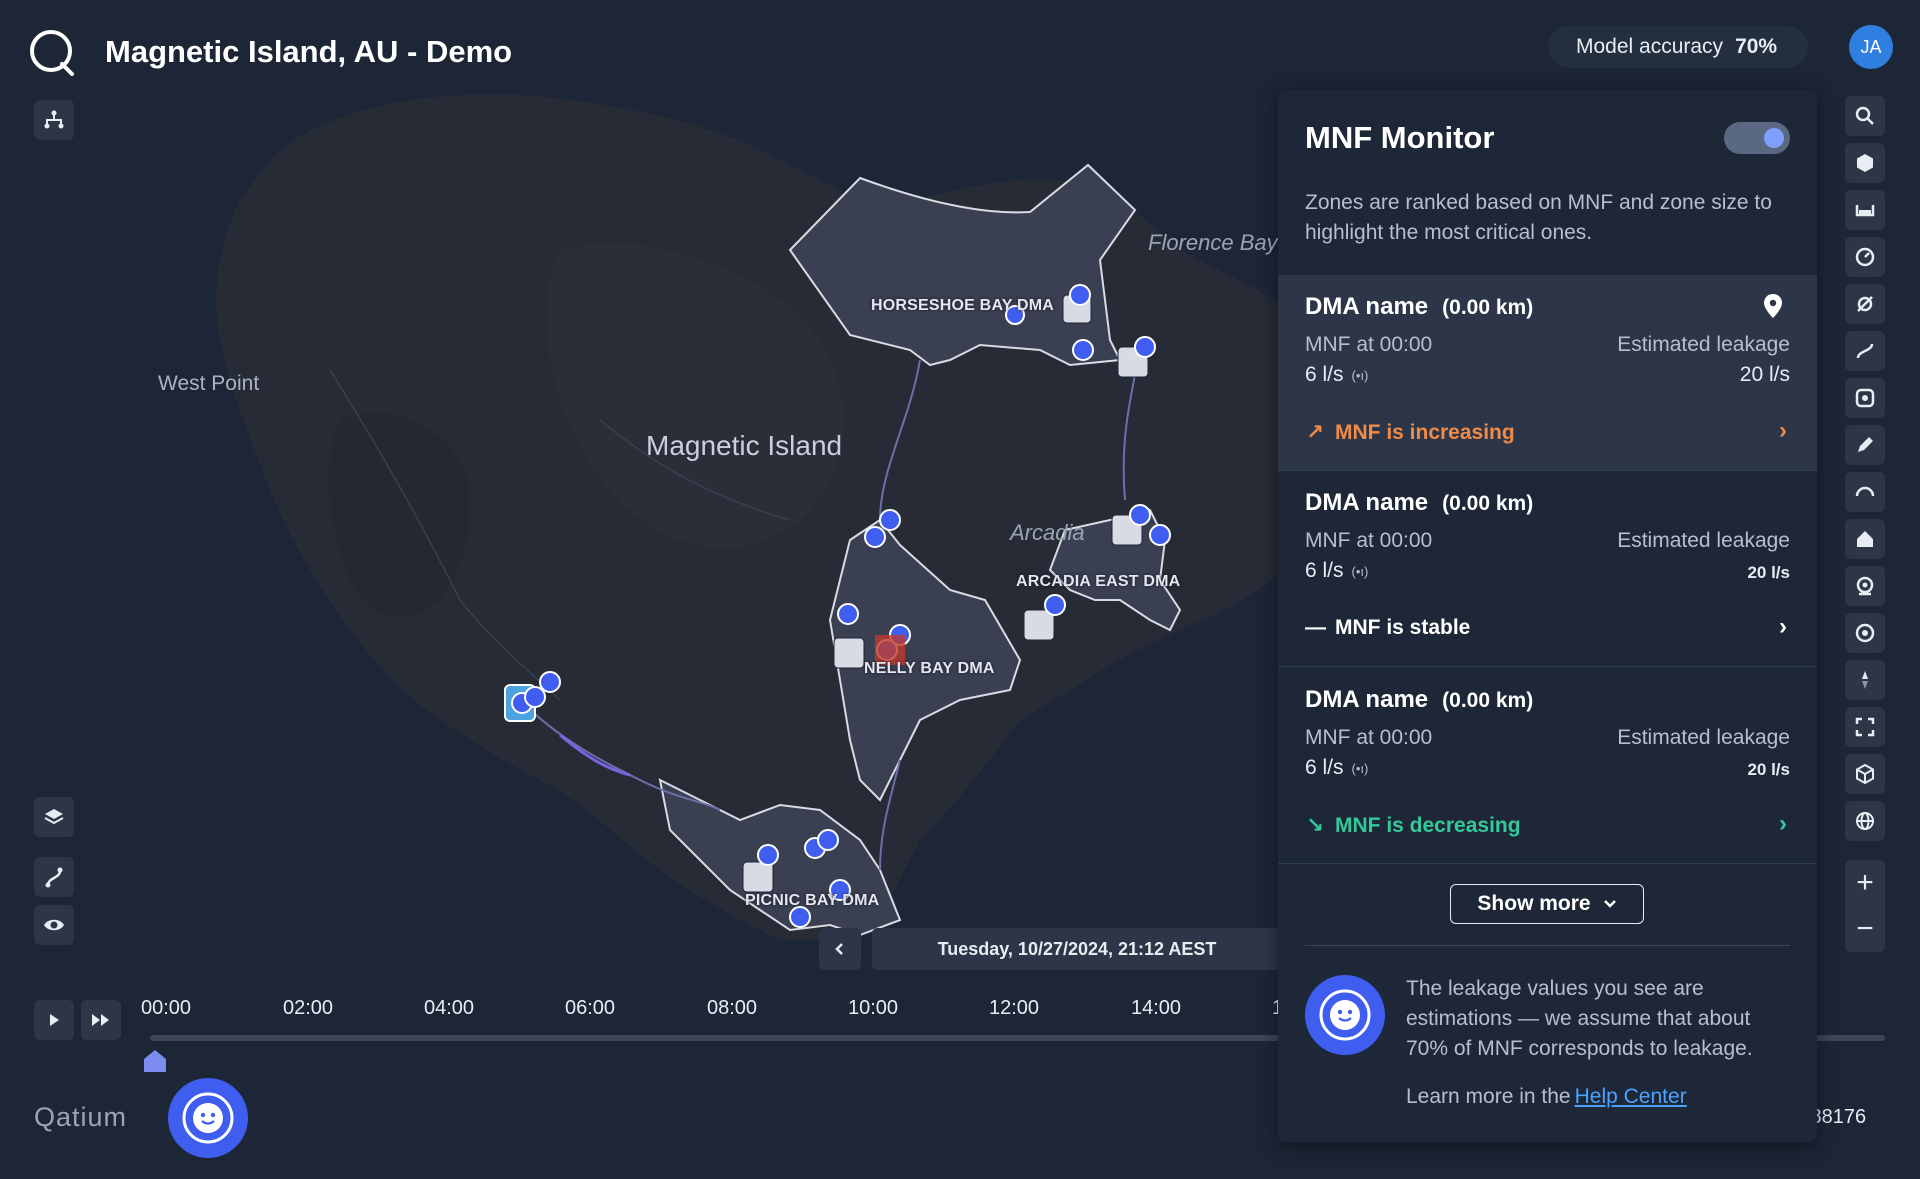  Describe the element at coordinates (1865, 929) in the screenshot. I see `zoom-out-button: −` at that location.